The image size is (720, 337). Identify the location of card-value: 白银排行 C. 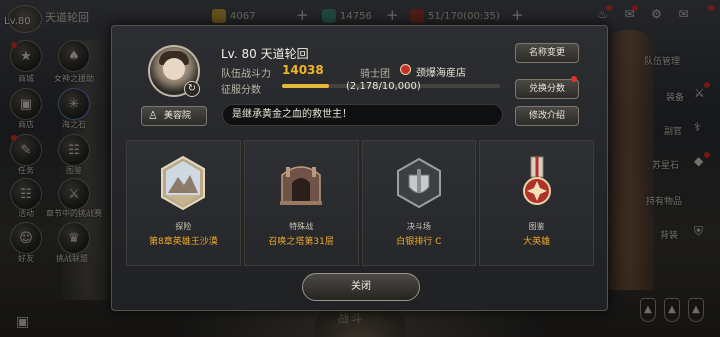
(419, 242).